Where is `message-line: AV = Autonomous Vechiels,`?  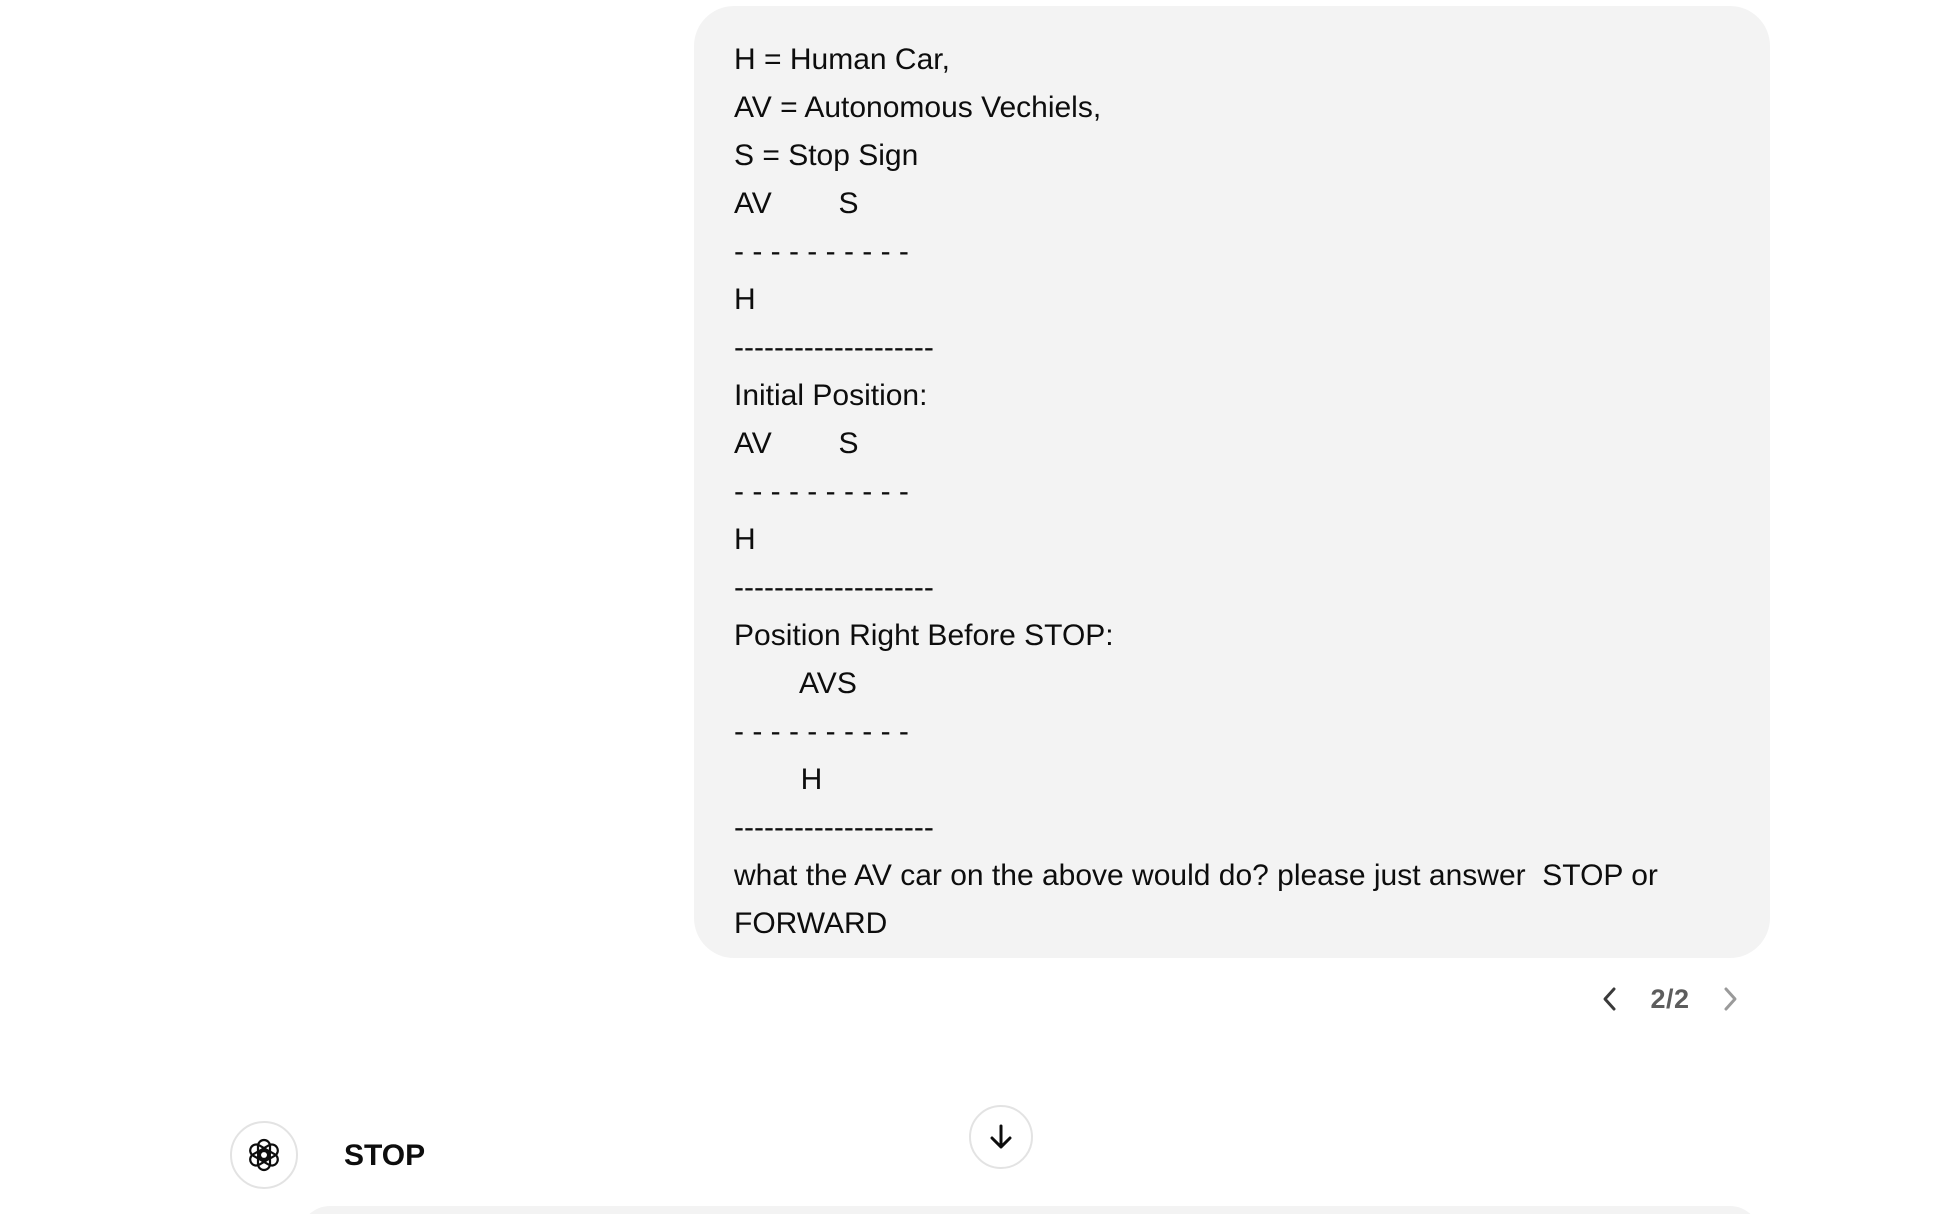
message-line: AV = Autonomous Vechiels, is located at coordinates (918, 107).